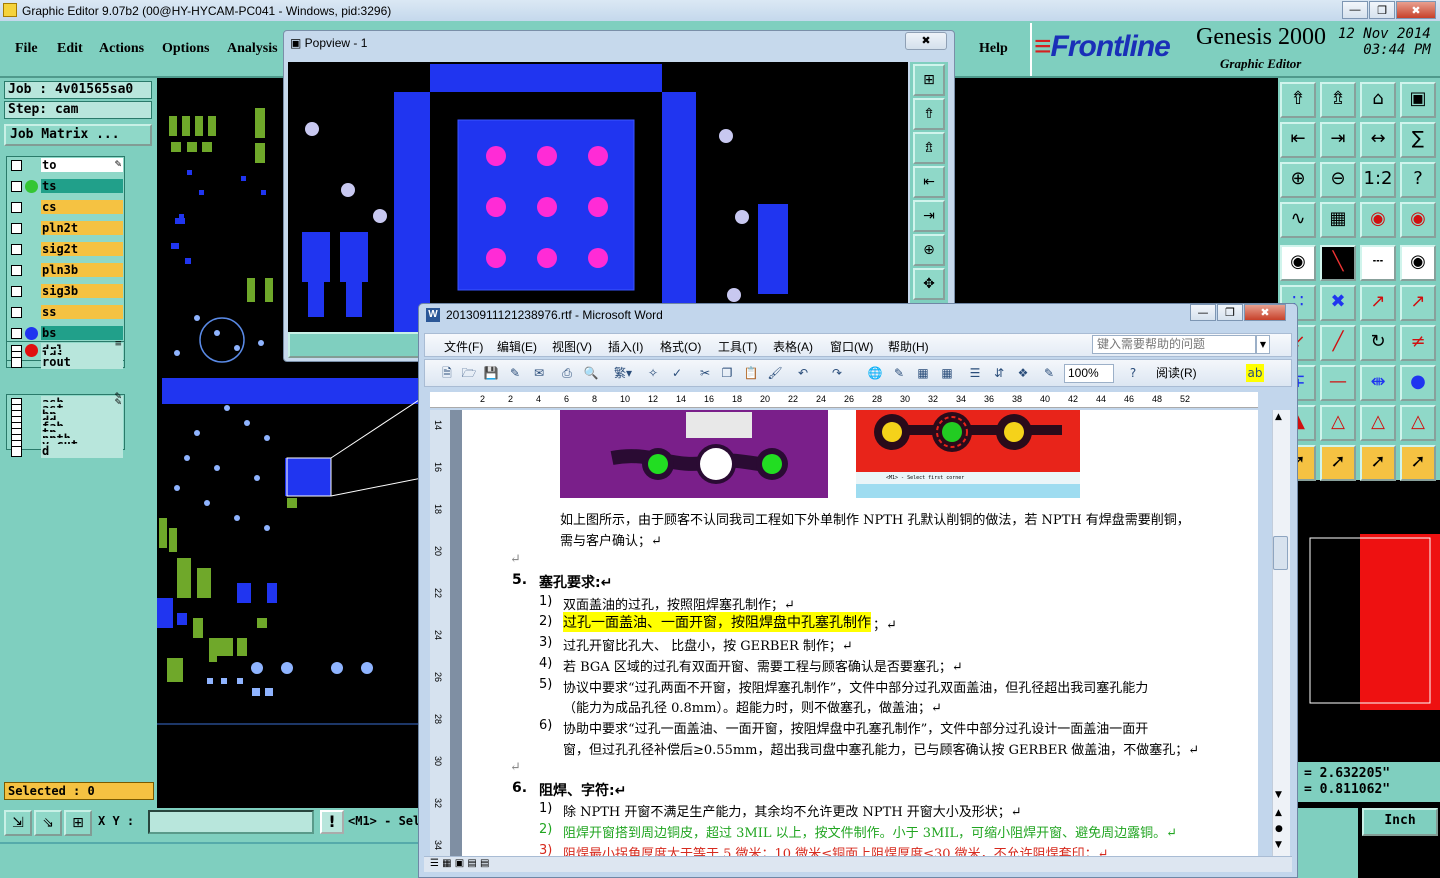 The width and height of the screenshot is (1440, 878). What do you see at coordinates (65, 165) in the screenshot?
I see `layer-row-to: to ✎` at bounding box center [65, 165].